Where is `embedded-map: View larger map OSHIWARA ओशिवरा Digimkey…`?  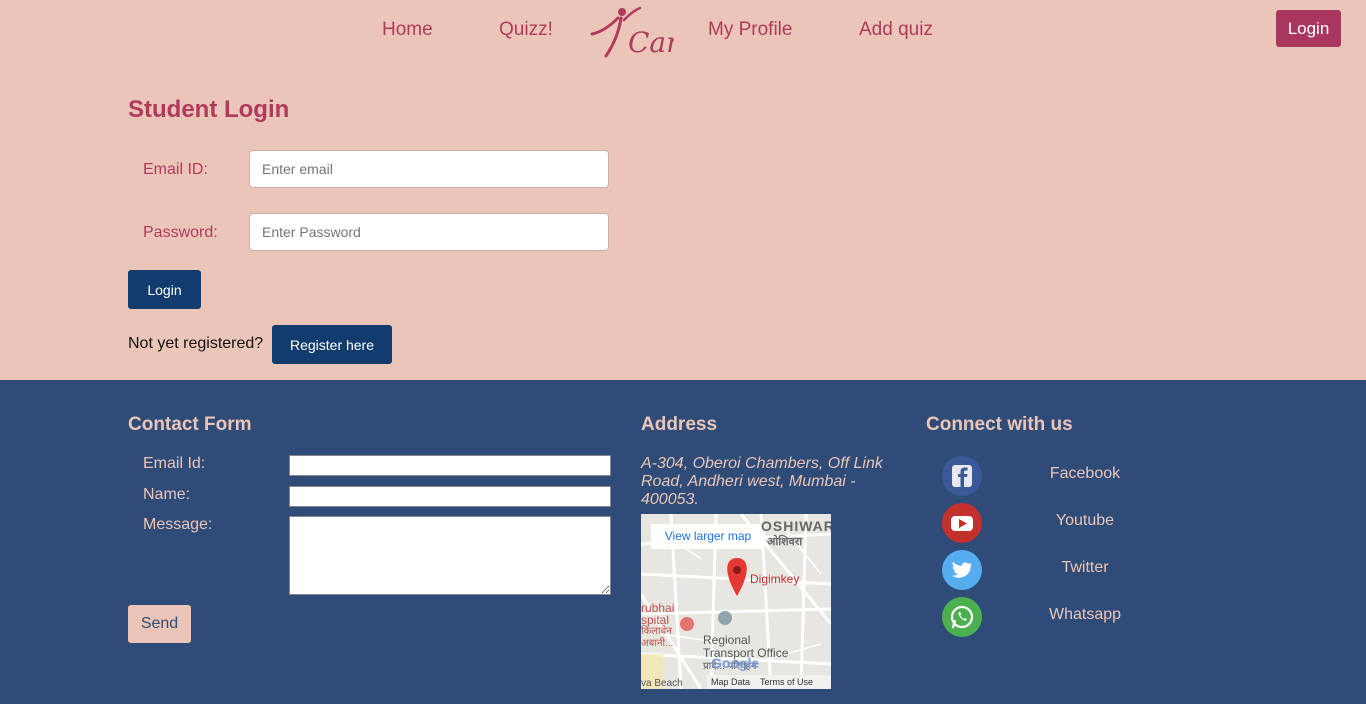 embedded-map: View larger map OSHIWARA ओशिवरा Digimkey… is located at coordinates (736, 601).